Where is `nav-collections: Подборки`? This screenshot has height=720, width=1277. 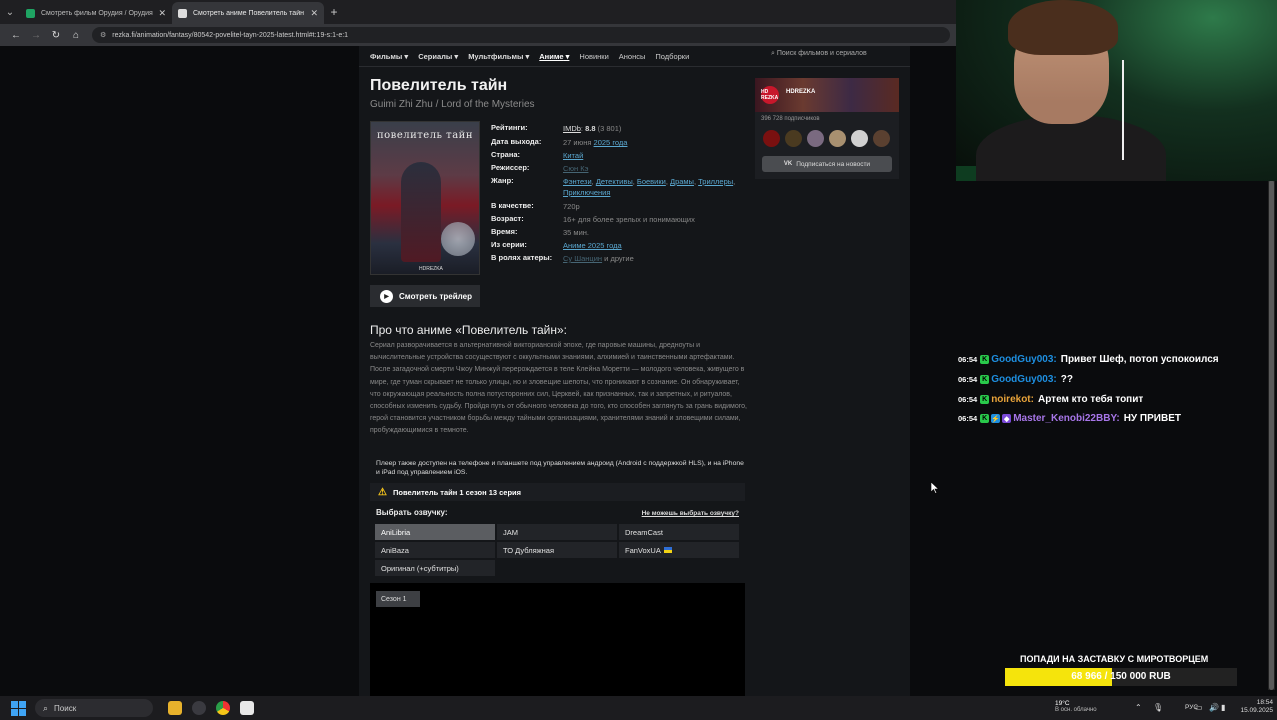 nav-collections: Подборки is located at coordinates (672, 56).